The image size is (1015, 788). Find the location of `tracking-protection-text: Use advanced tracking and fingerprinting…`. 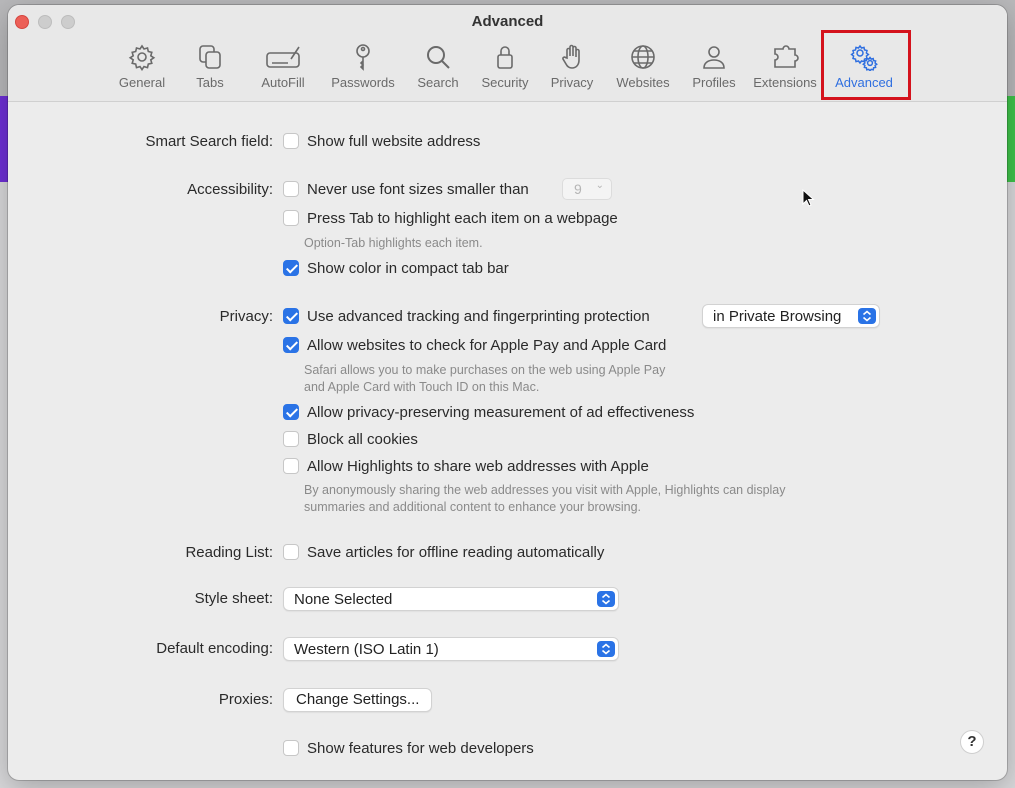

tracking-protection-text: Use advanced tracking and fingerprinting… is located at coordinates (478, 316).